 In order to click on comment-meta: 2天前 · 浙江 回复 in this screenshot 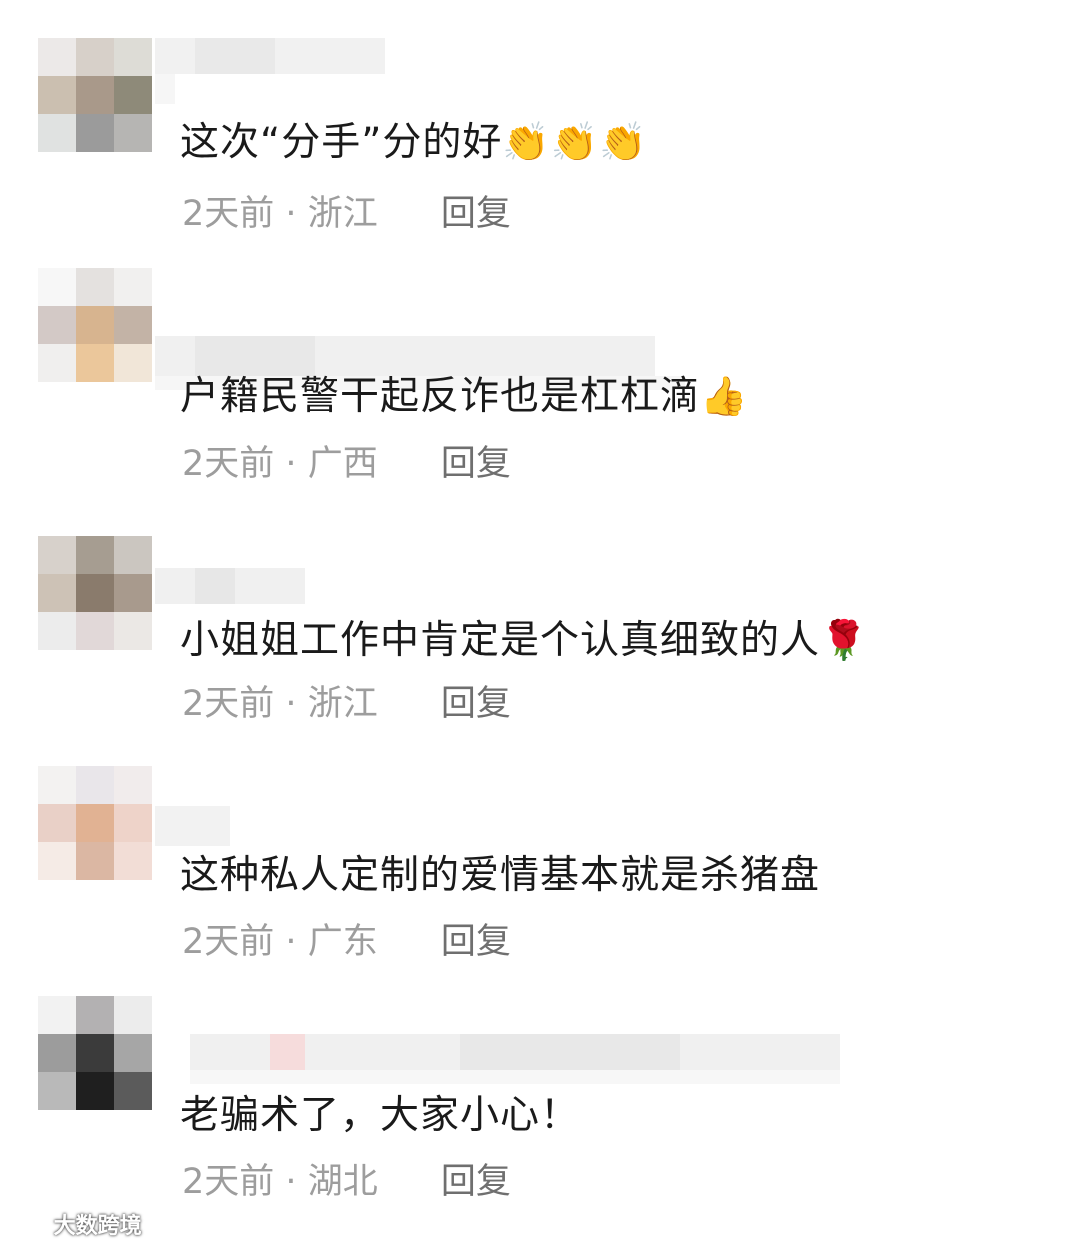, I will do `click(346, 704)`.